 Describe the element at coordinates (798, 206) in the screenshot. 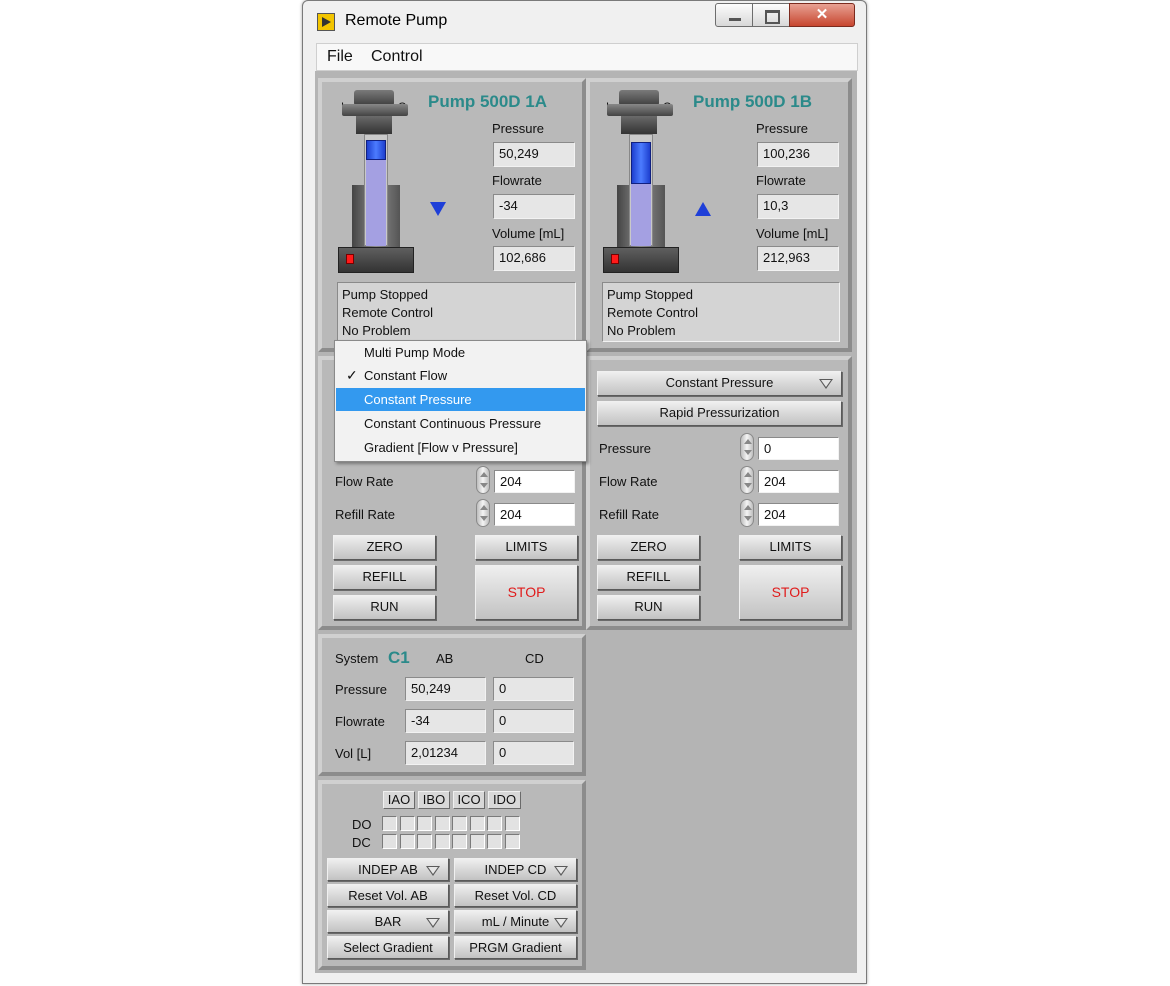

I see `pump-b-flowrate-field: 10,3` at that location.